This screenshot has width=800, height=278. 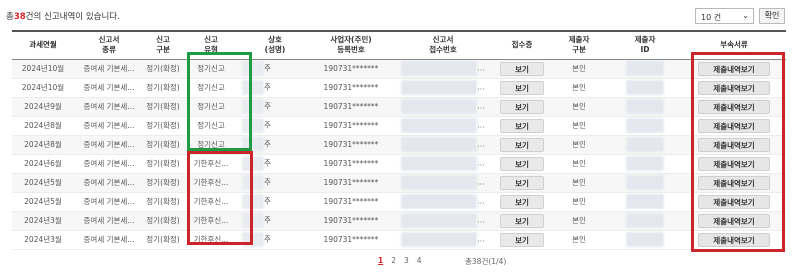 I want to click on pagination: 1234, so click(x=404, y=260).